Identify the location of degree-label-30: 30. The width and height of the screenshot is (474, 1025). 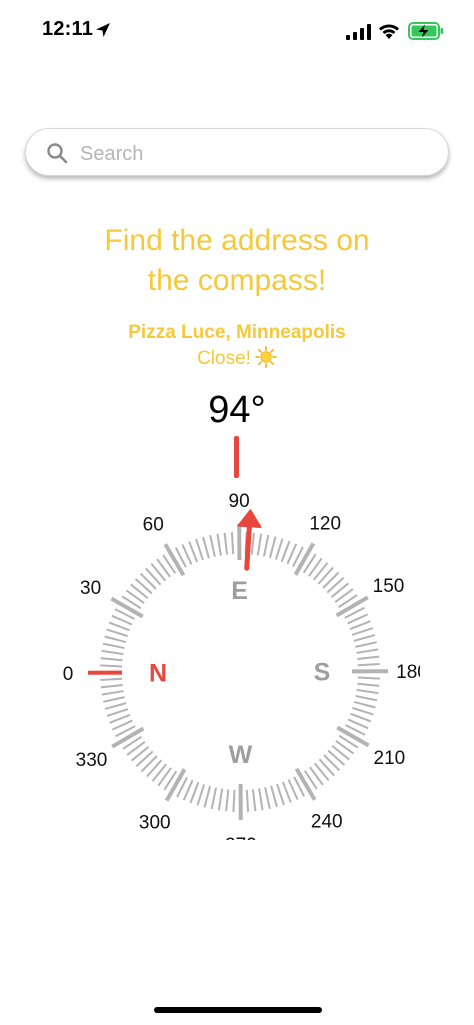
(90, 588).